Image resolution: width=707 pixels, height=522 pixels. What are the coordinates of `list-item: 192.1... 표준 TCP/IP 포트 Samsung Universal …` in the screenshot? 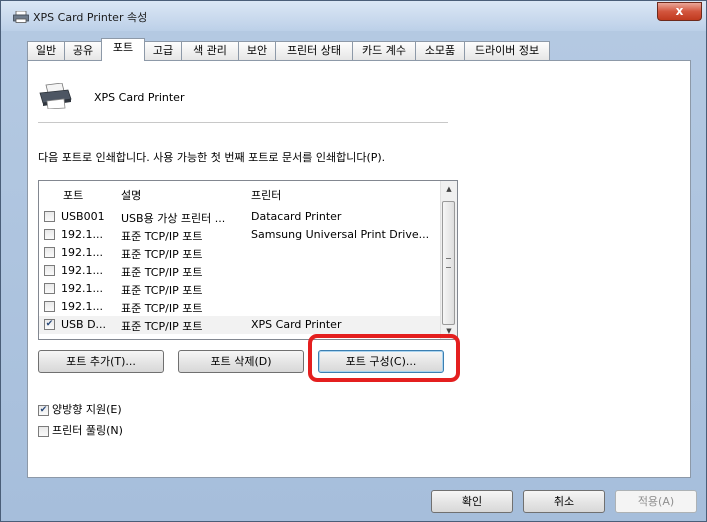 It's located at (241, 235).